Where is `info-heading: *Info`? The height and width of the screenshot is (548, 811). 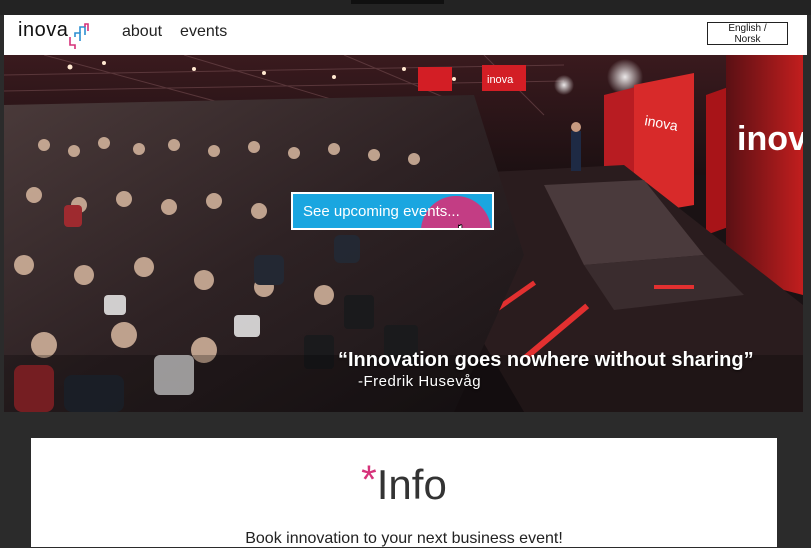
info-heading: *Info is located at coordinates (404, 484).